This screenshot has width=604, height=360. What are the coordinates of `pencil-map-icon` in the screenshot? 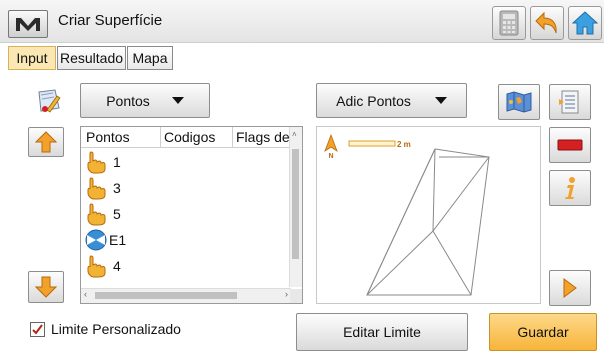 It's located at (49, 101).